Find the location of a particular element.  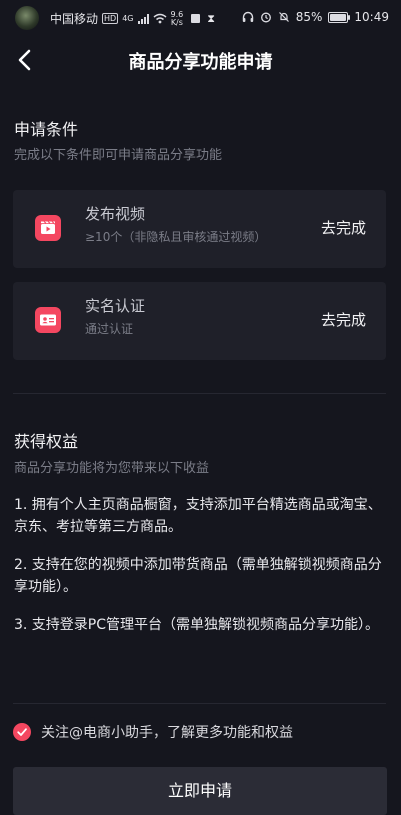

status-right: 85% 10:49 is located at coordinates (315, 17).